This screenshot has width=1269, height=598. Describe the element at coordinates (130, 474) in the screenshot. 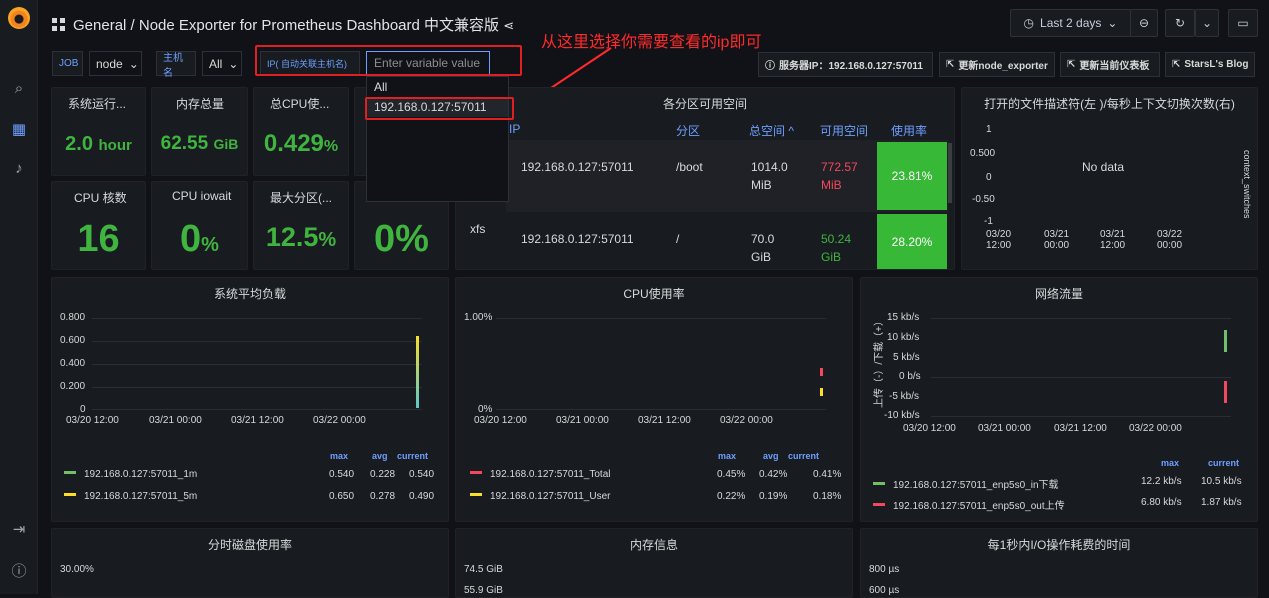

I see `legend-item: 192.168.0.127:57011_1m` at that location.